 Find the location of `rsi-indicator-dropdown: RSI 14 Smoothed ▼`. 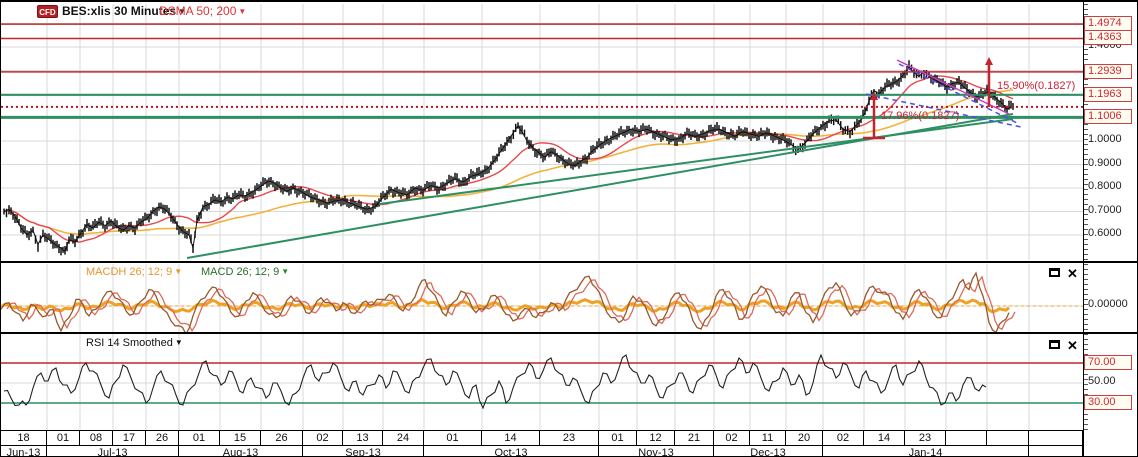

rsi-indicator-dropdown: RSI 14 Smoothed ▼ is located at coordinates (134, 343).